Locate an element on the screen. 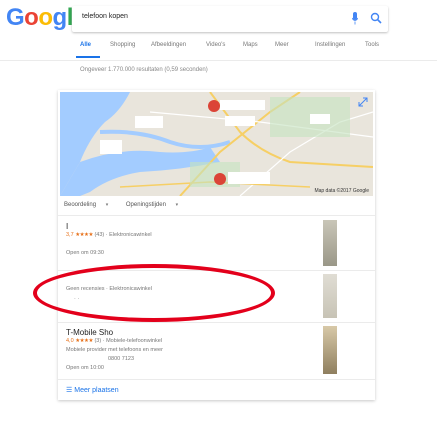  map-filters: Beoordeling ▾ Openingstijden ▾ is located at coordinates (129, 205).